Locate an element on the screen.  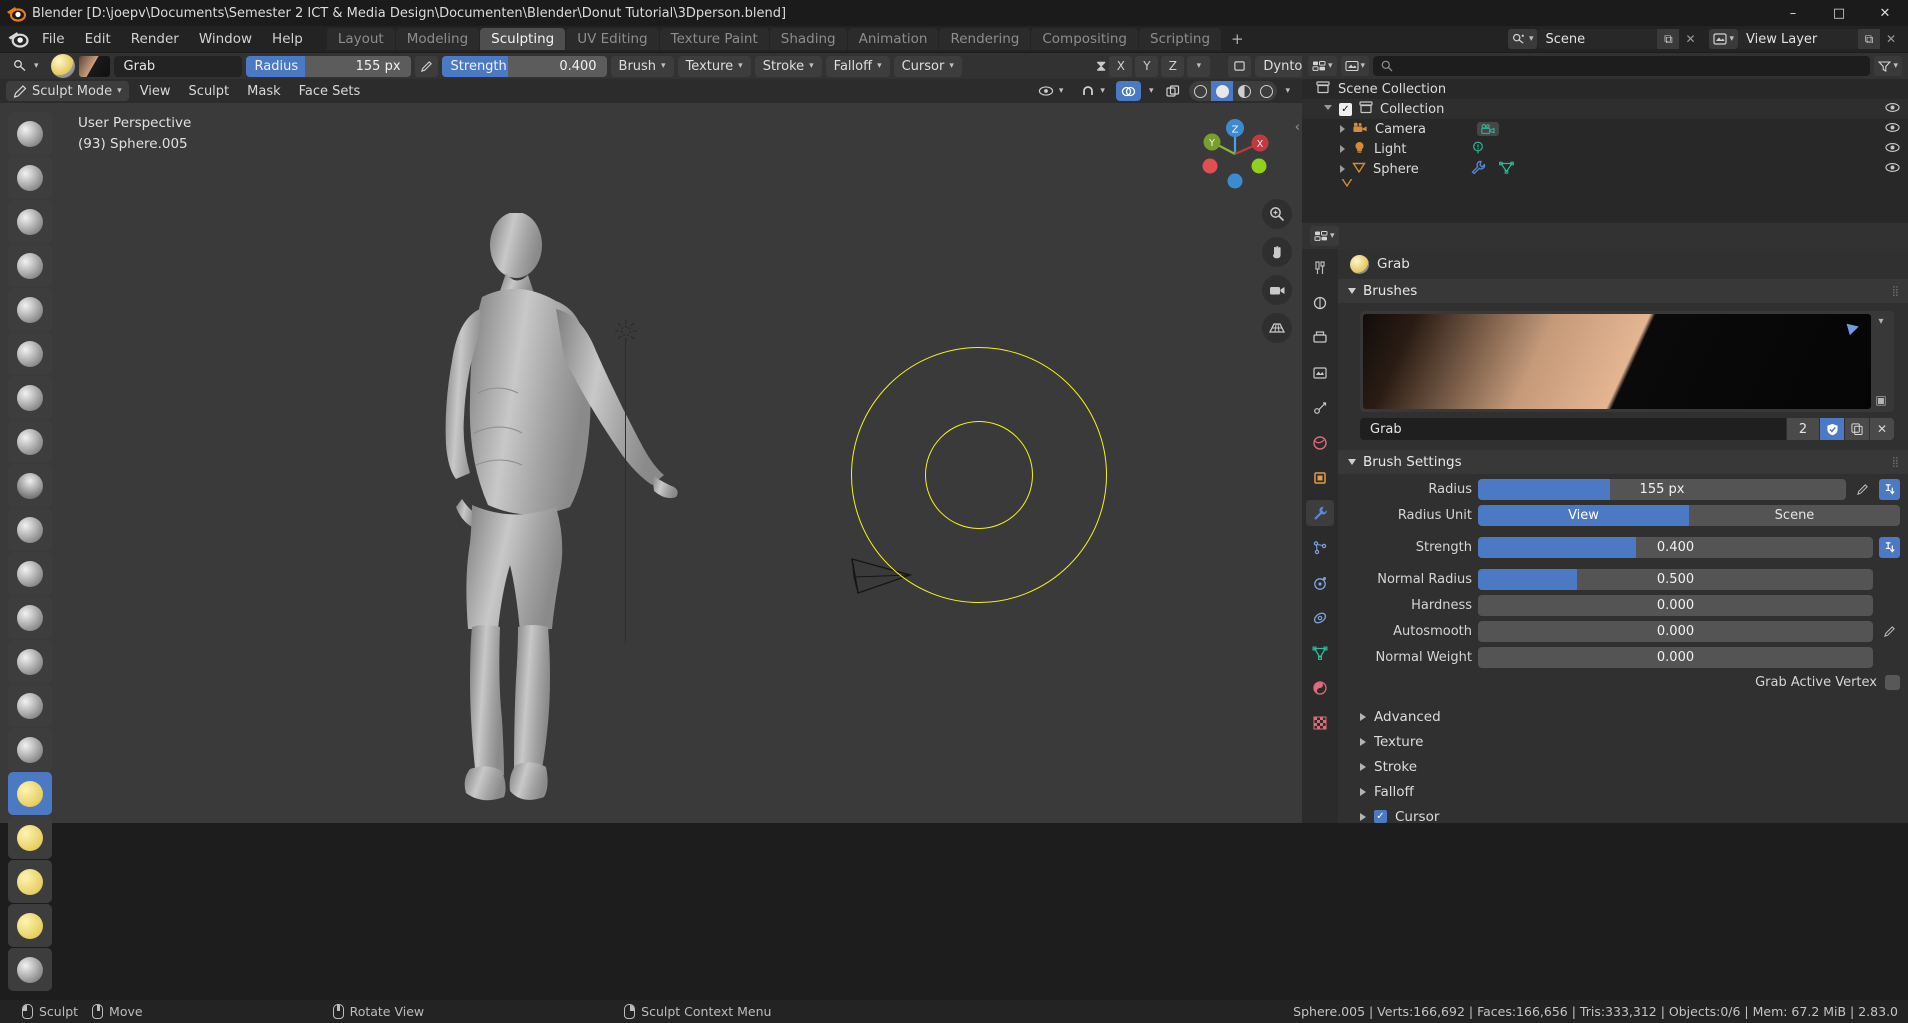
visibility-selectability-dropdown: ▾ is located at coordinates (1051, 91).